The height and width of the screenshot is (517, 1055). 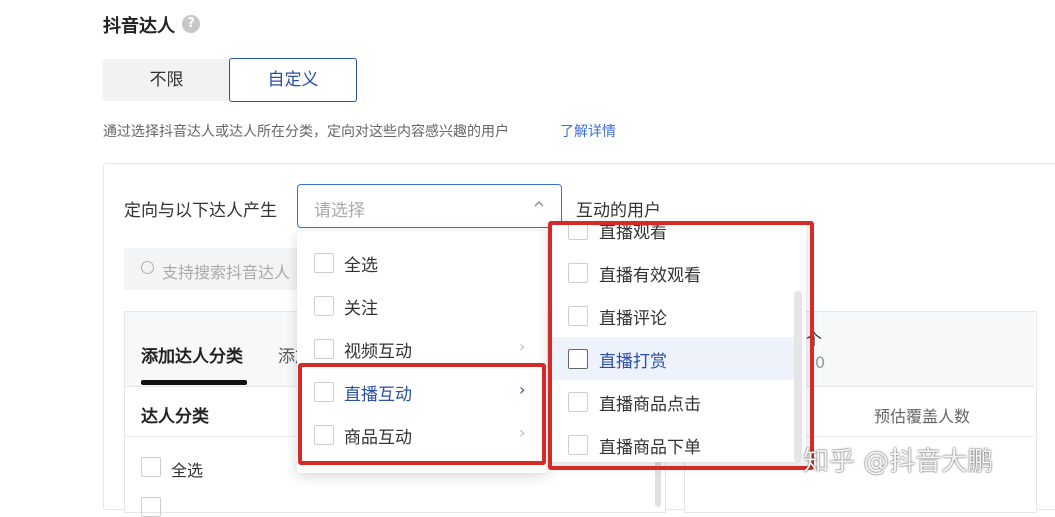 I want to click on search-placeholder: 支持搜索抖音达人, so click(x=226, y=272).